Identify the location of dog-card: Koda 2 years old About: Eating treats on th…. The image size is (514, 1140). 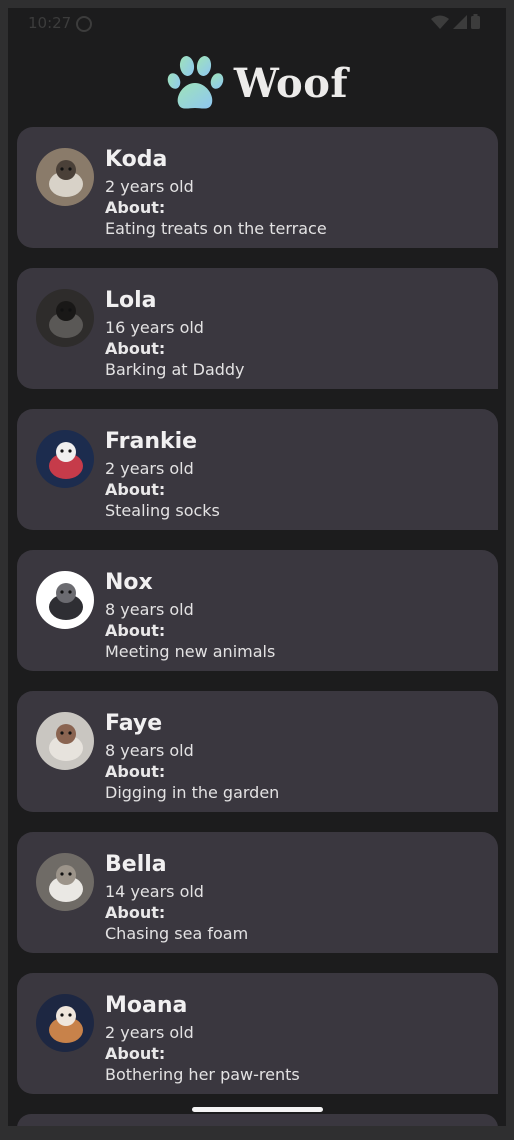
(257, 187).